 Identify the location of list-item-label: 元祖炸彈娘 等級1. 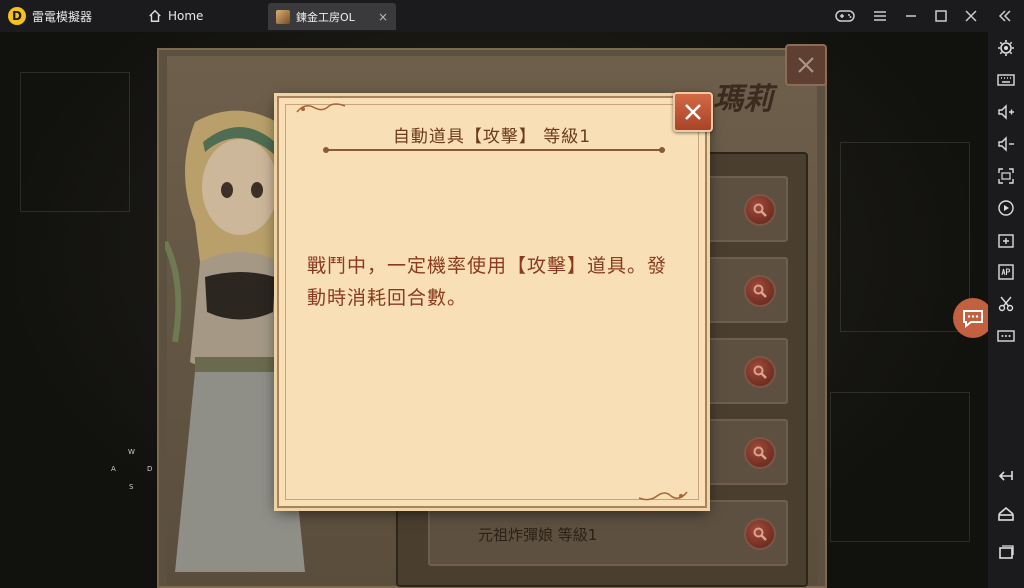
(538, 535).